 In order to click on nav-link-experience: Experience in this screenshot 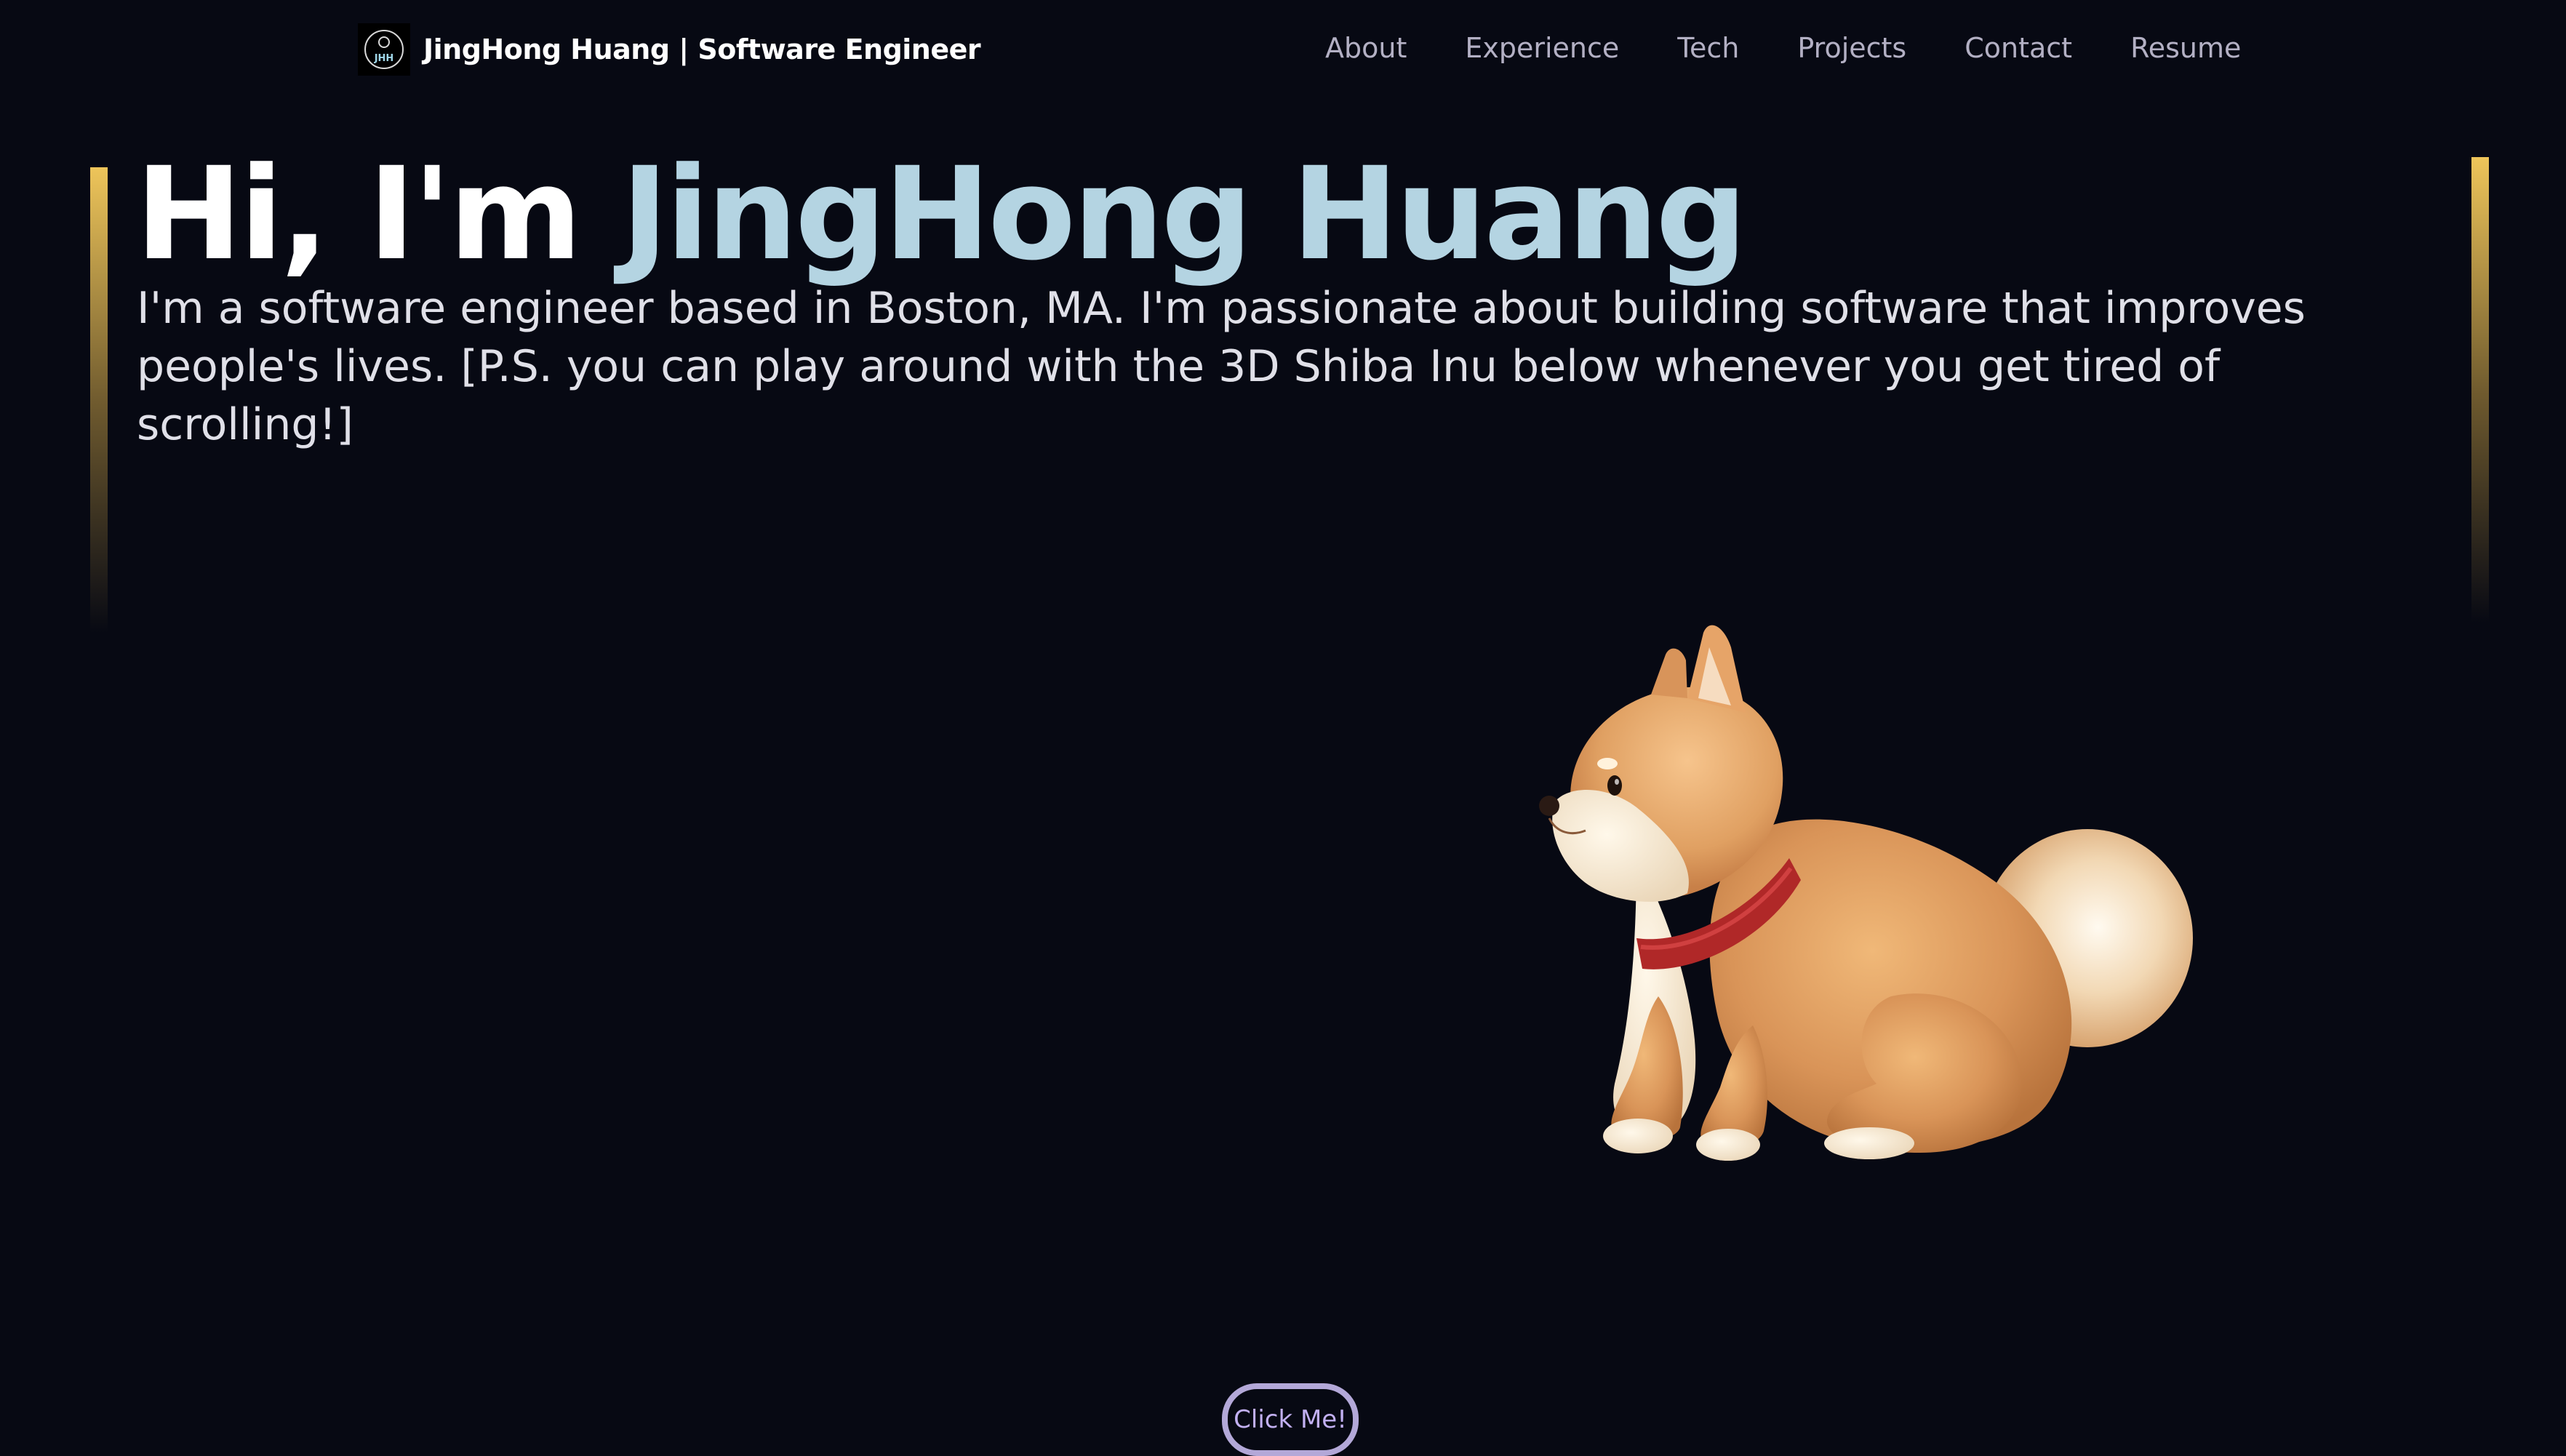, I will do `click(1542, 48)`.